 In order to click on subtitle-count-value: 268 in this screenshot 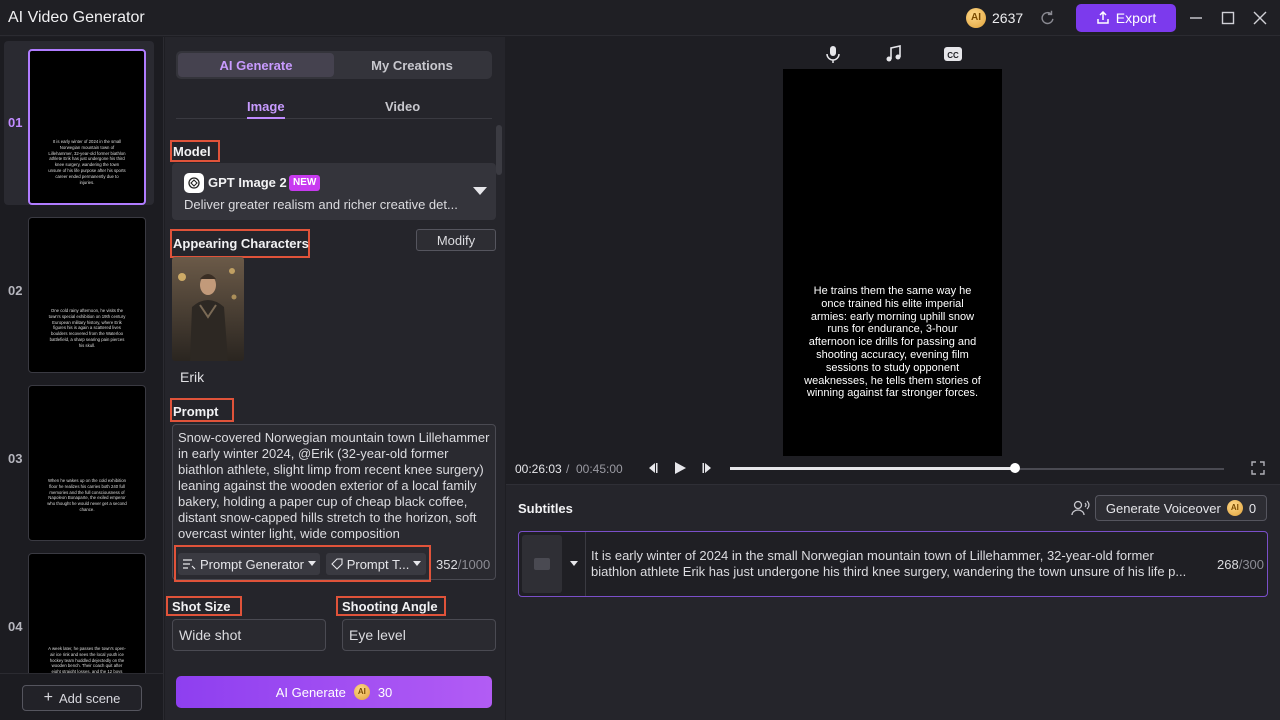, I will do `click(1228, 564)`.